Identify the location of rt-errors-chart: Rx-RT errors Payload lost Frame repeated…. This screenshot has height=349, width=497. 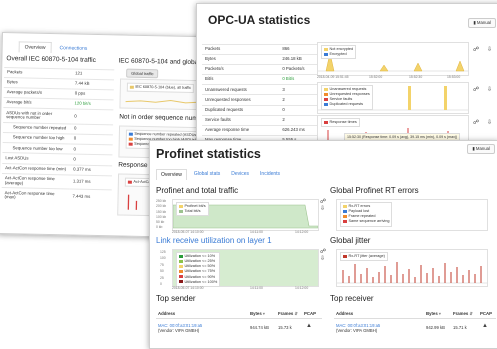
(412, 215).